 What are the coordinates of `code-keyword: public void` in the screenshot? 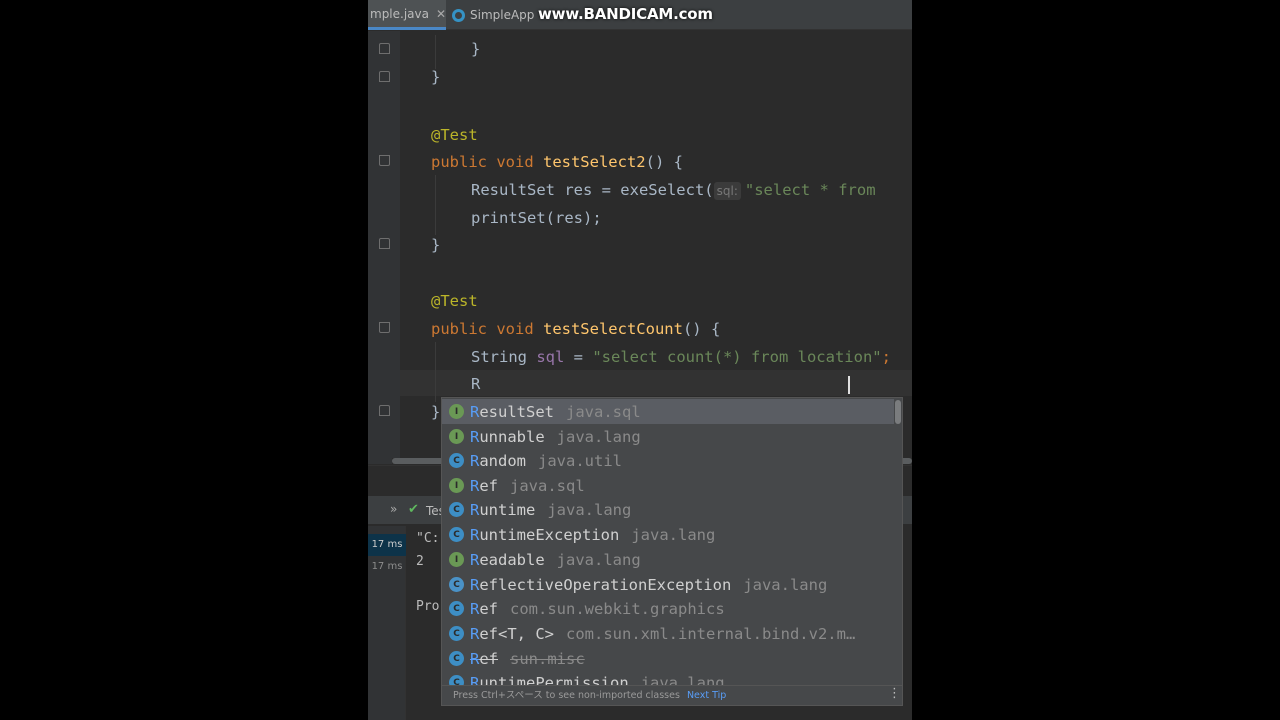 It's located at (487, 329).